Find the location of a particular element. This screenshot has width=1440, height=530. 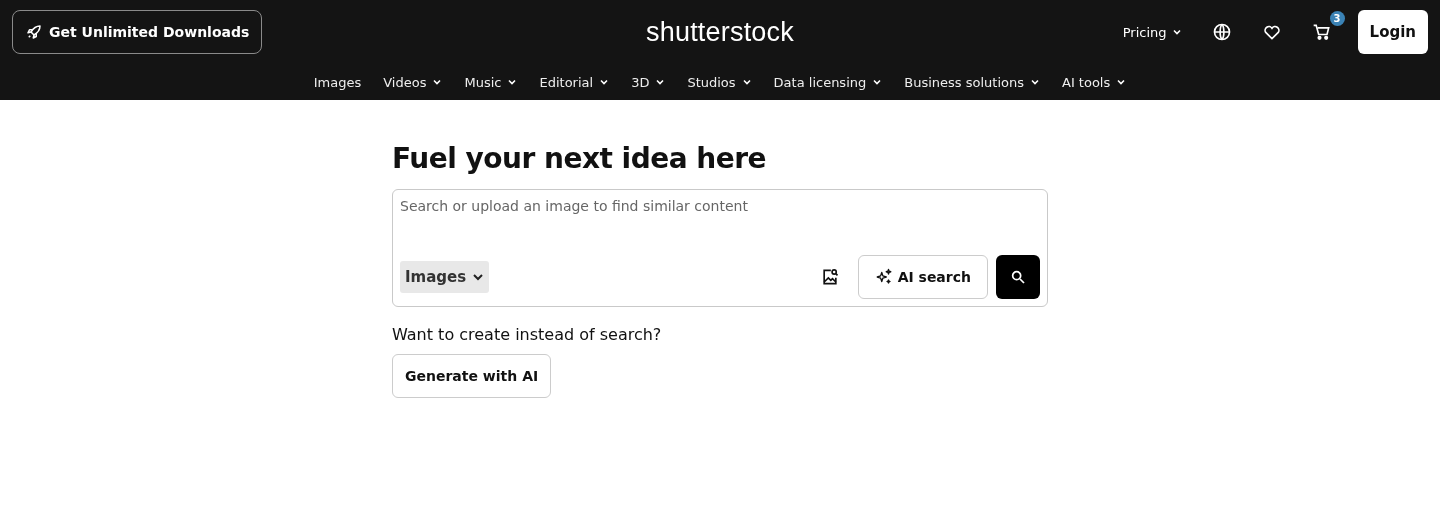

nav-menu-item: 3D is located at coordinates (648, 82).